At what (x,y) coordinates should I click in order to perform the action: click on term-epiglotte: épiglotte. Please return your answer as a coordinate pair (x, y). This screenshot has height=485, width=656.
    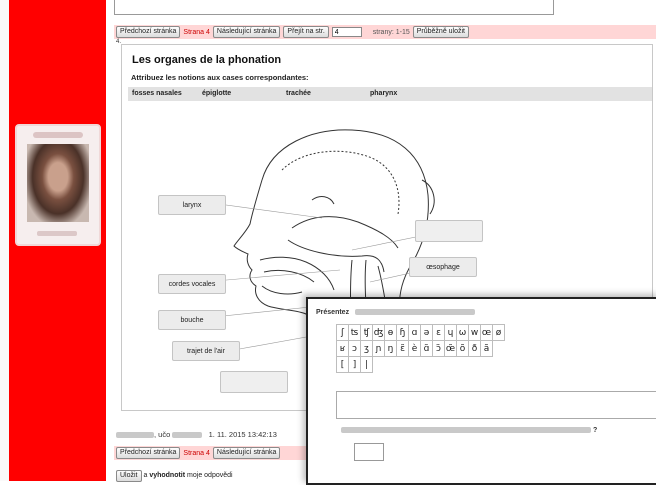
    Looking at the image, I should click on (216, 93).